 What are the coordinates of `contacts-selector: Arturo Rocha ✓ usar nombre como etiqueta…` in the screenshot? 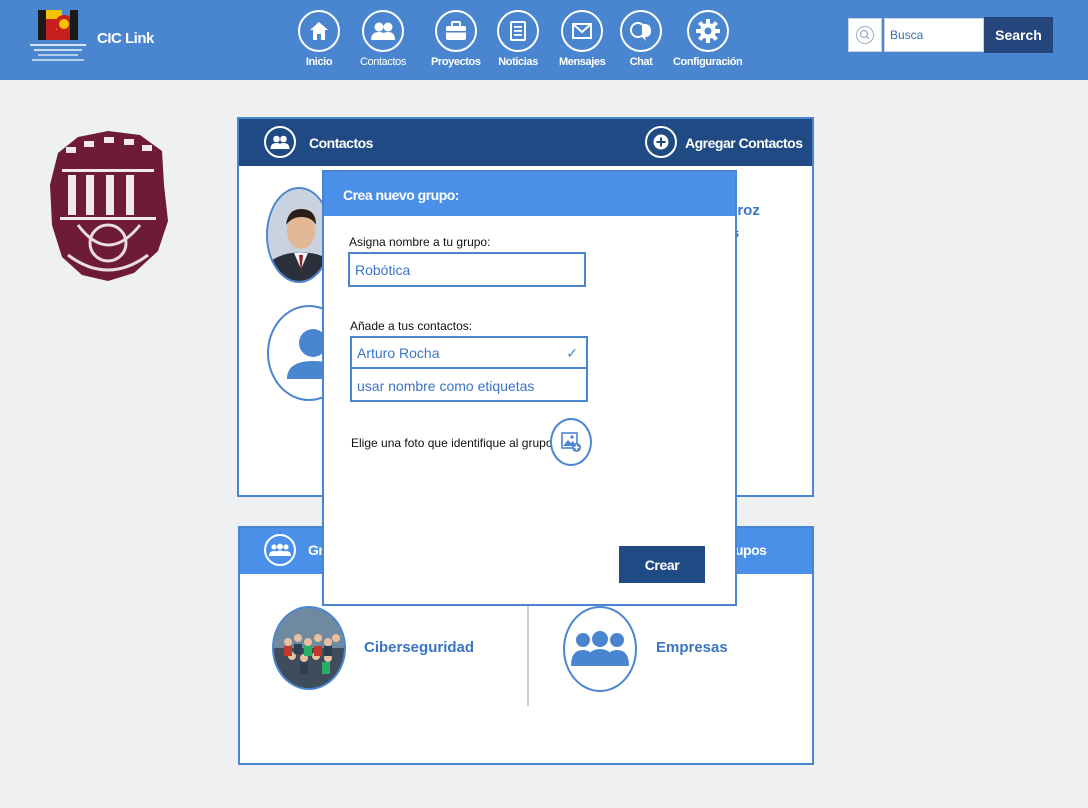 It's located at (469, 369).